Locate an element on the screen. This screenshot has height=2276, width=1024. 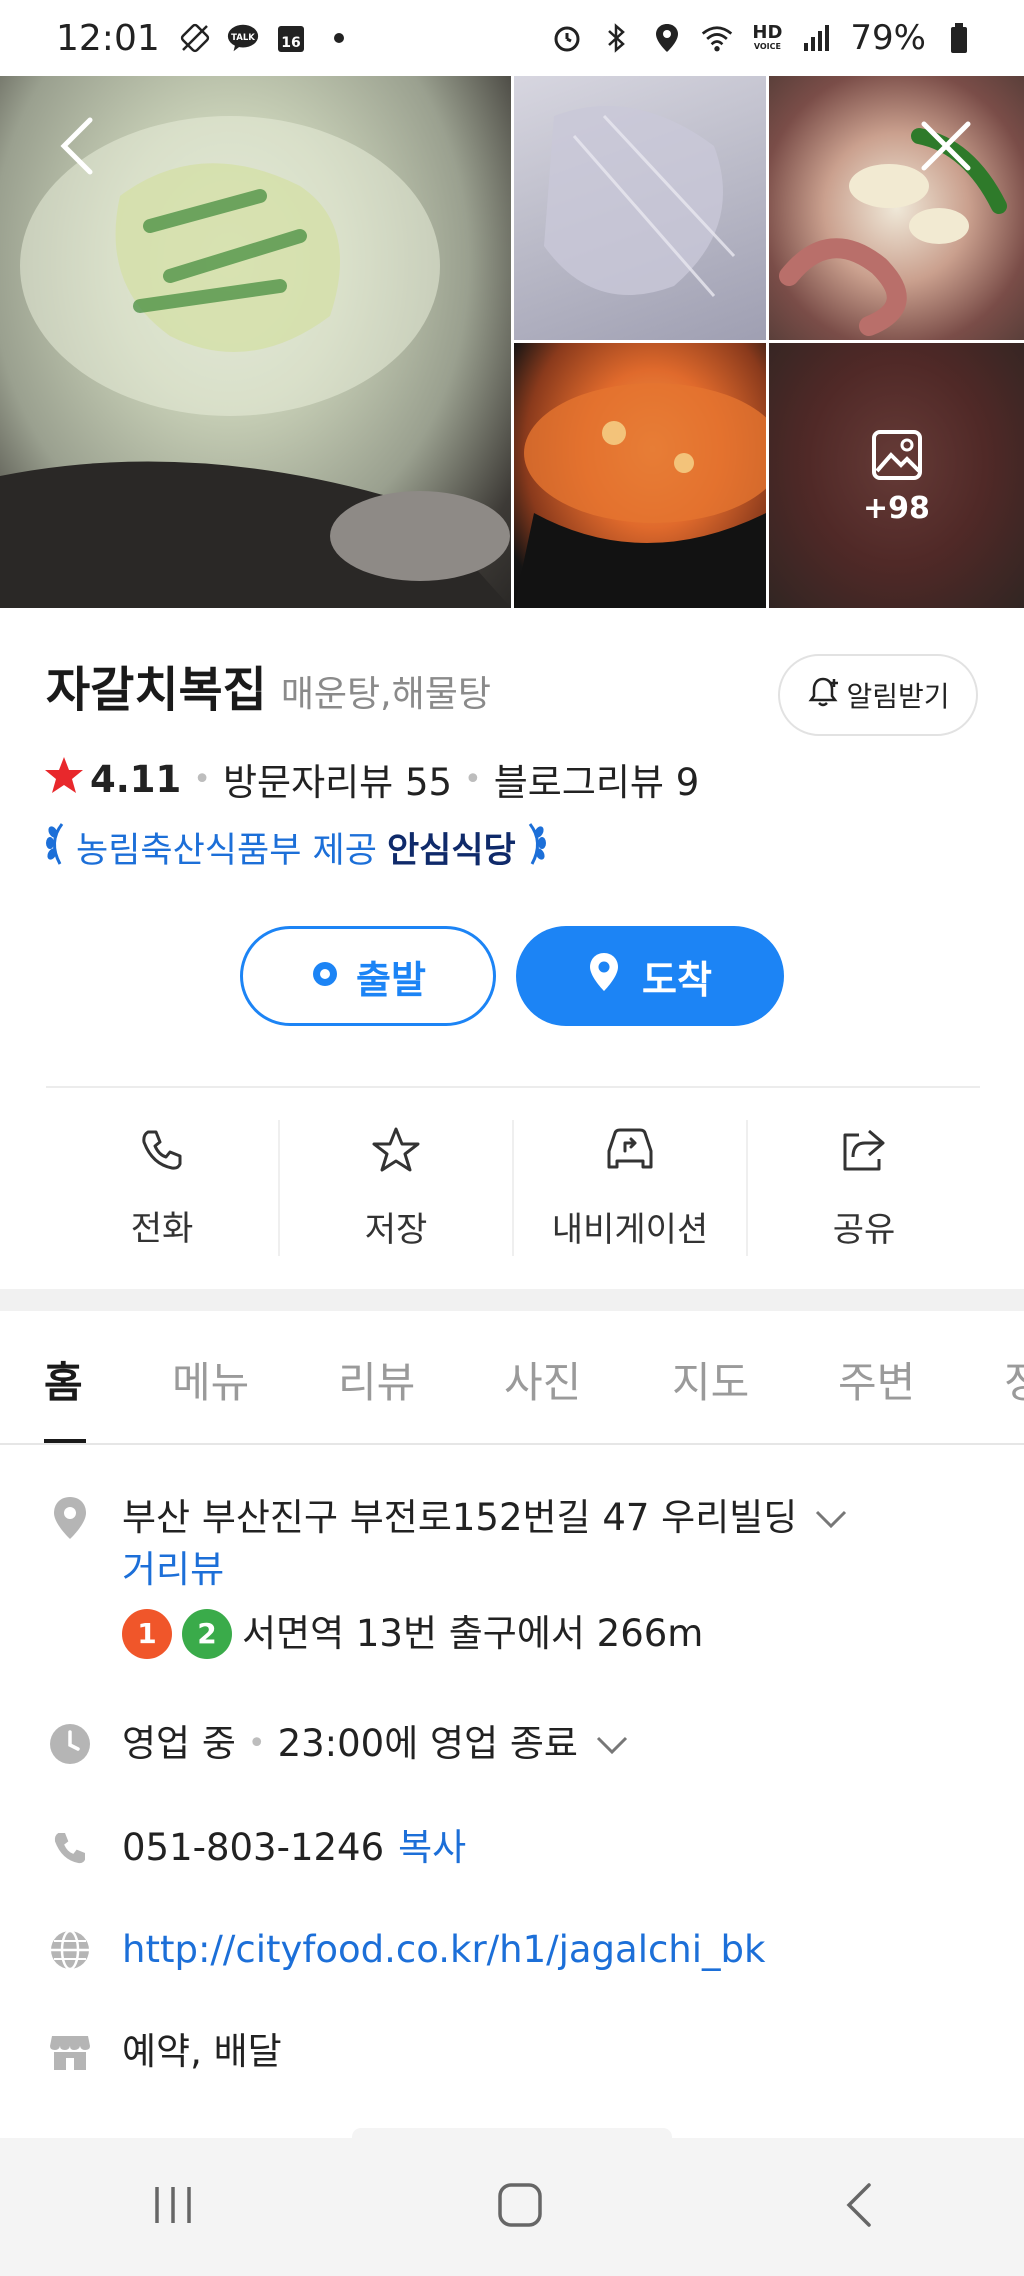
tab-bar: 홈 메뉴 리뷰 사진 지도 주변 정 is located at coordinates (512, 1378).